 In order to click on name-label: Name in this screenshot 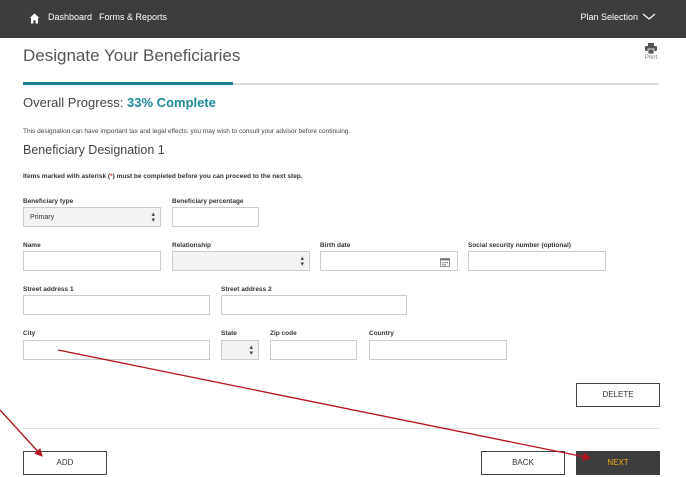, I will do `click(32, 245)`.